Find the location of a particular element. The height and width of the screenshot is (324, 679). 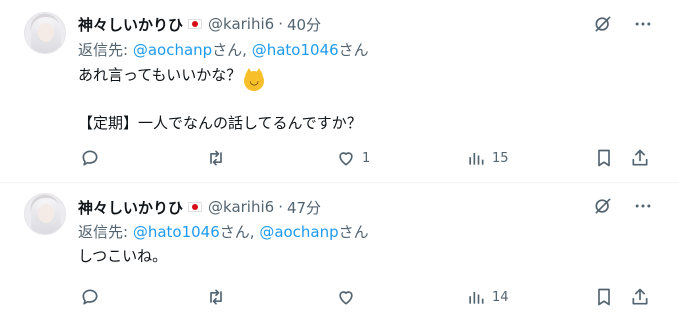

views-button: 15 is located at coordinates (487, 158).